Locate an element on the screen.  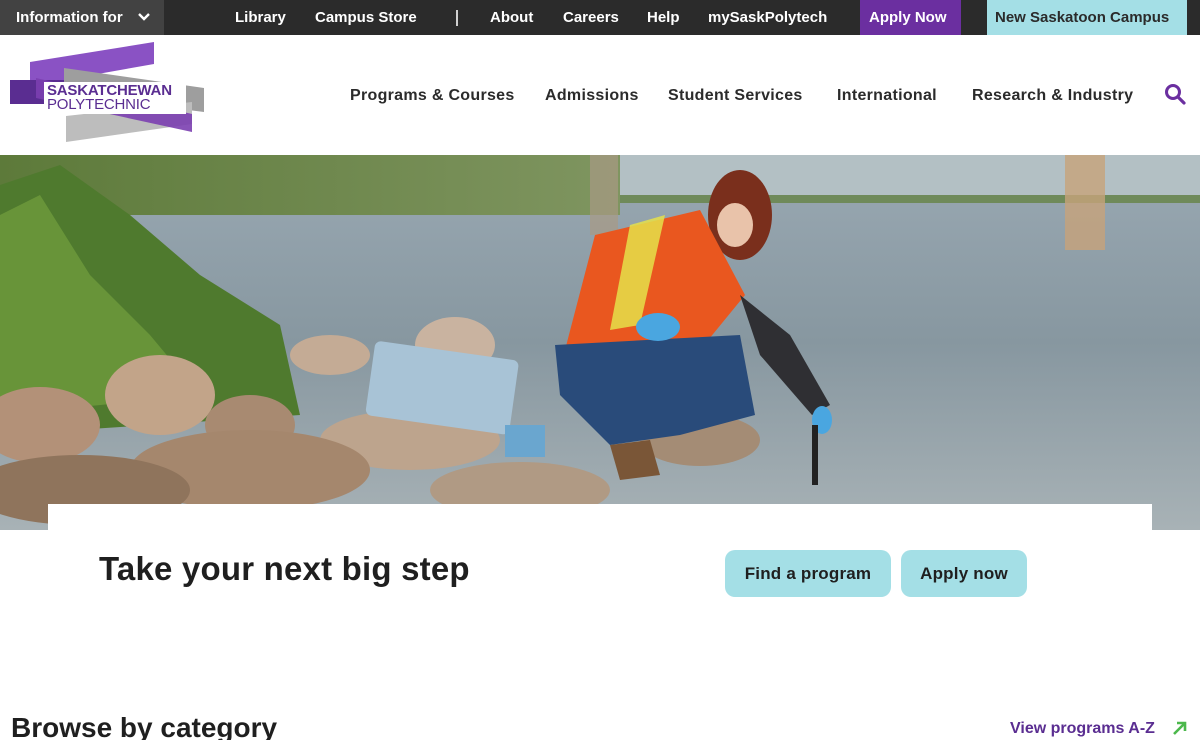
apply-now-top-label: Apply Now is located at coordinates (908, 17).